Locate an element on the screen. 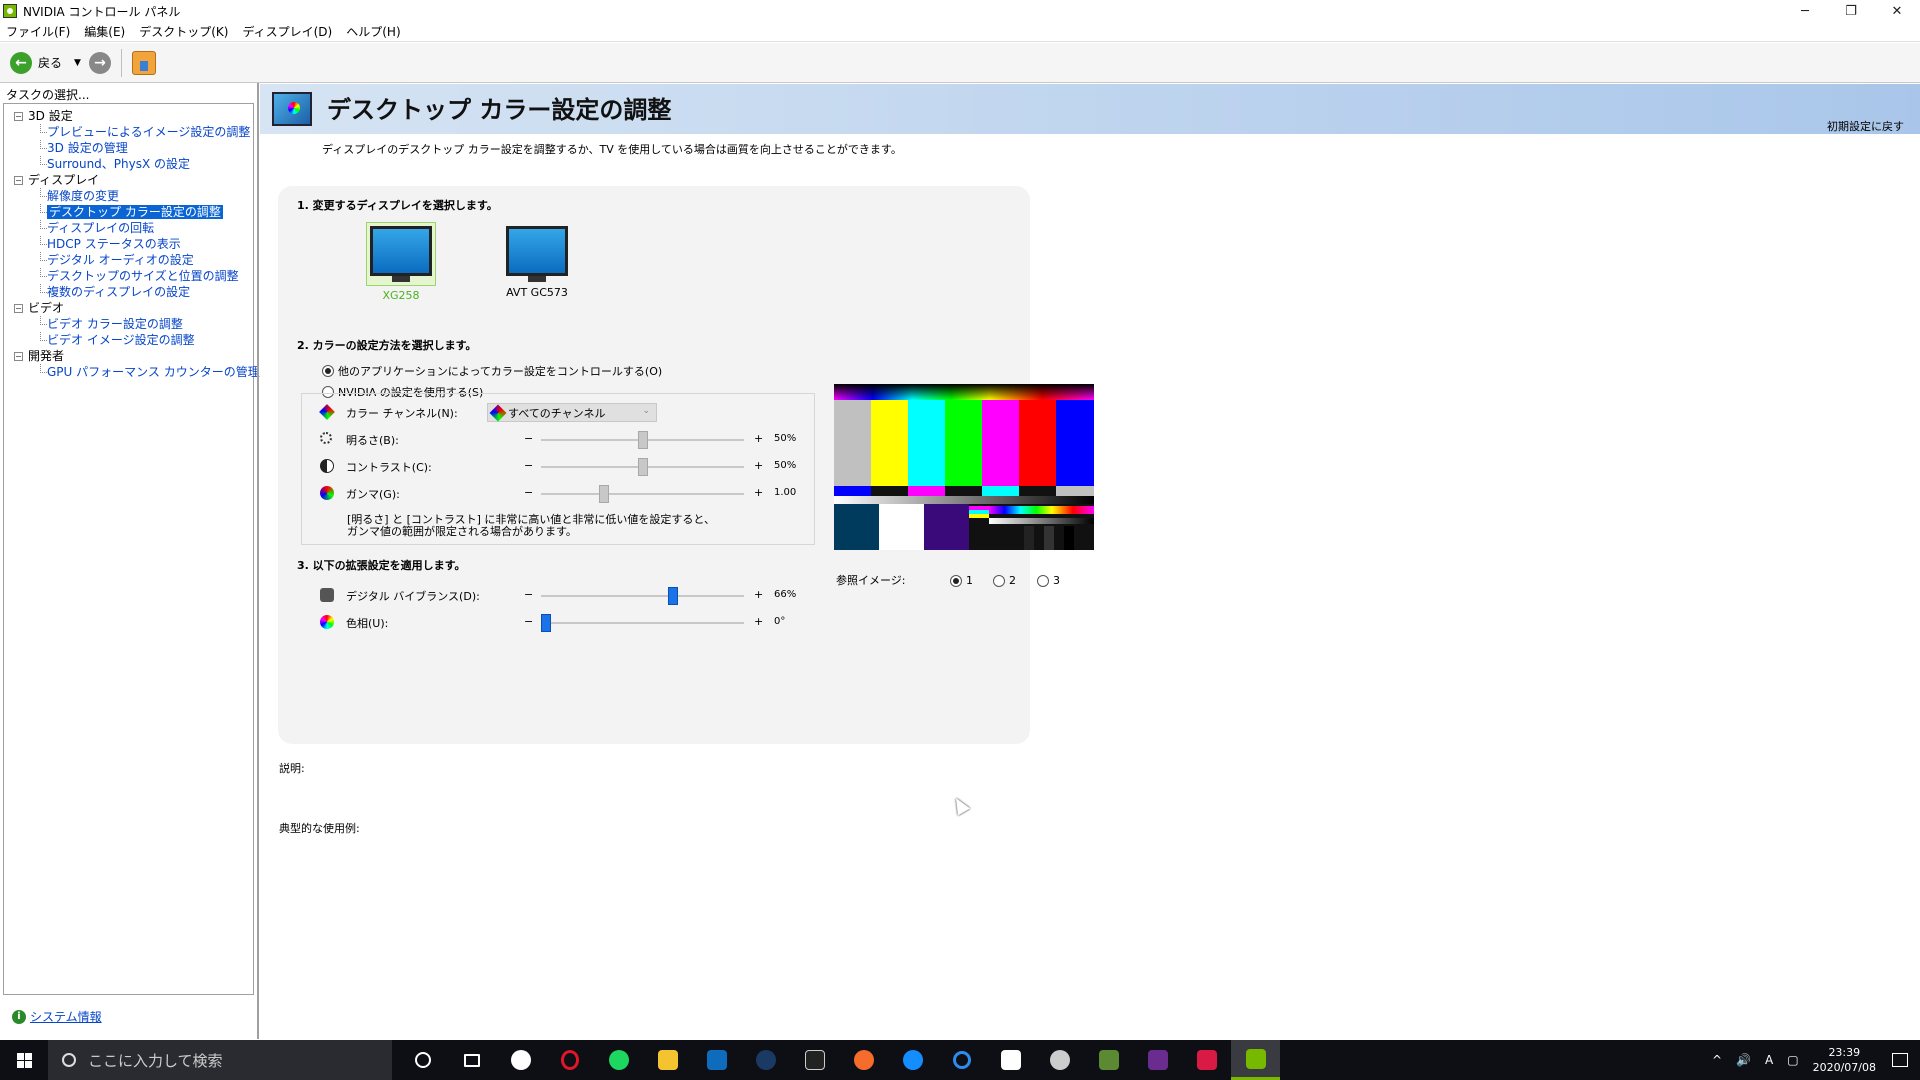 The width and height of the screenshot is (1920, 1080). sidebar-item: デスクトップのサイズと位置の調整 is located at coordinates (128, 276).